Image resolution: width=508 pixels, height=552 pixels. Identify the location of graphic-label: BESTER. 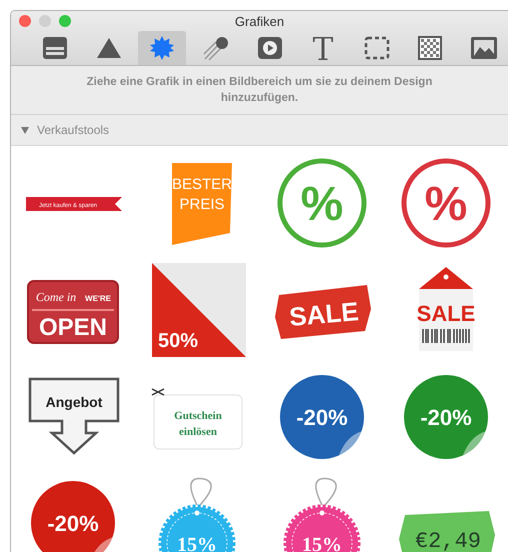
(202, 184).